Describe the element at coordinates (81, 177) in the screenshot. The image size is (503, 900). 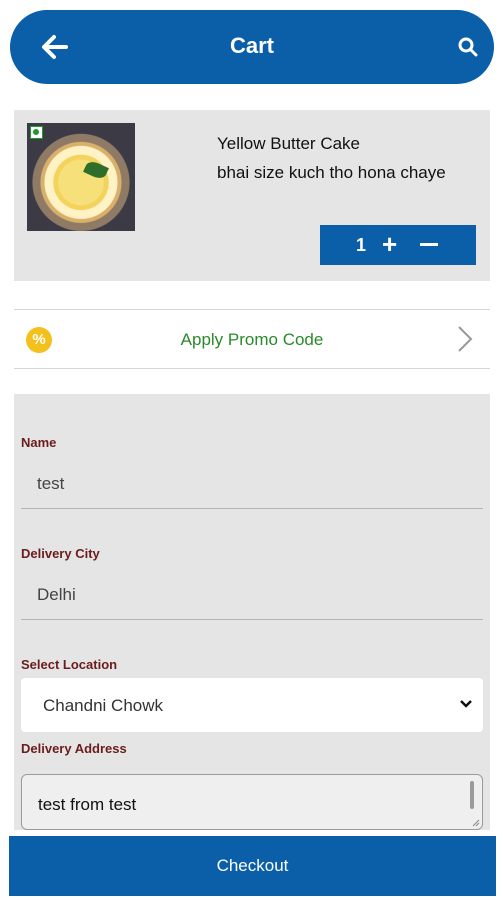
I see `cake-image` at that location.